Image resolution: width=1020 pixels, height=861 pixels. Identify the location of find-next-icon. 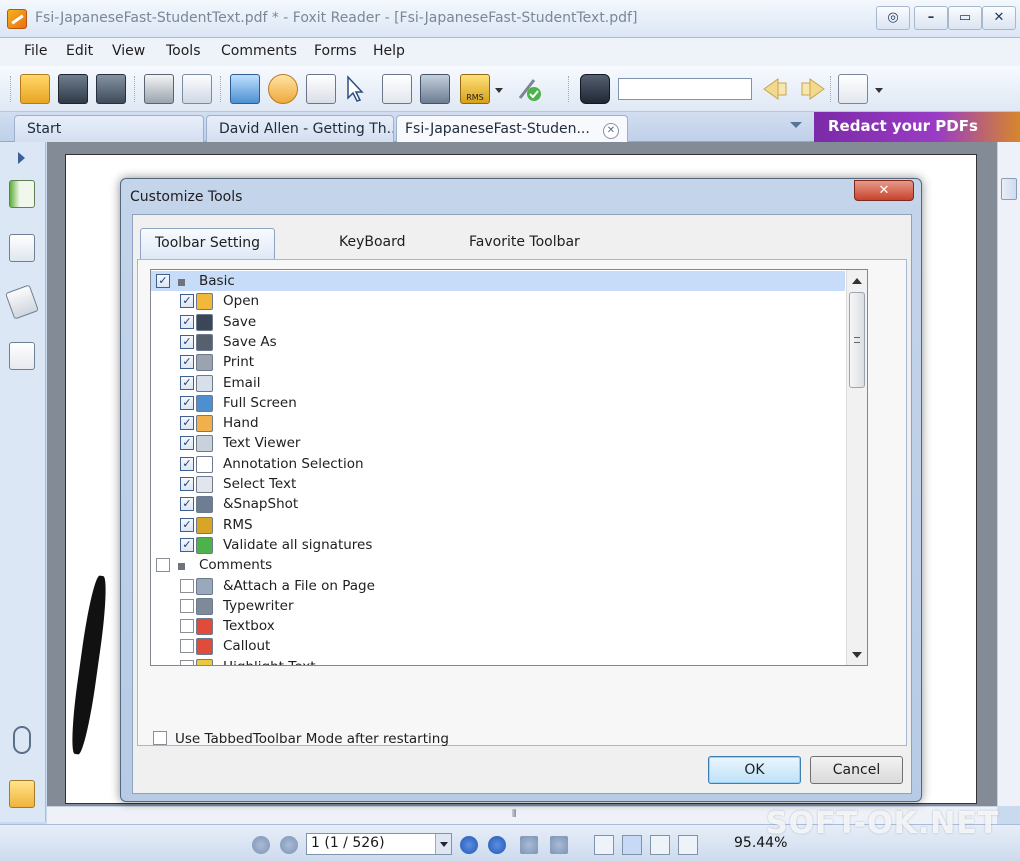
(813, 89).